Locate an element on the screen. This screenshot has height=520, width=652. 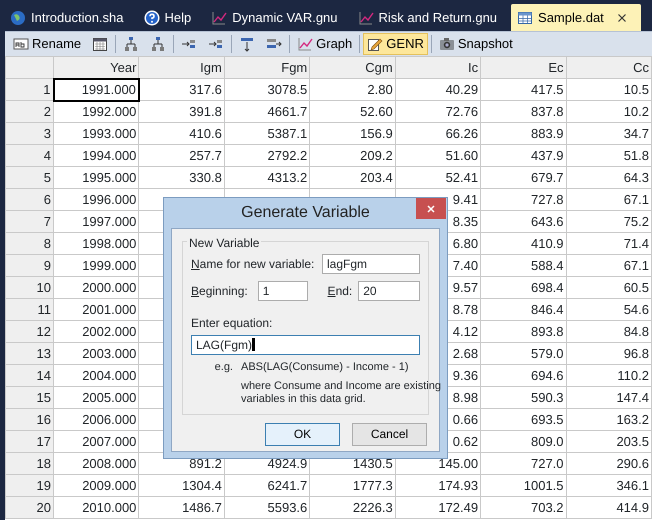
camera-button: Snapshot is located at coordinates (475, 44).